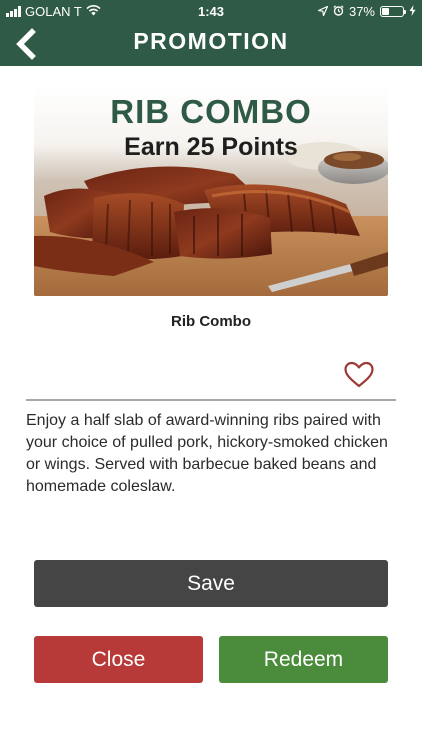 The height and width of the screenshot is (750, 422). Describe the element at coordinates (211, 400) in the screenshot. I see `divider` at that location.